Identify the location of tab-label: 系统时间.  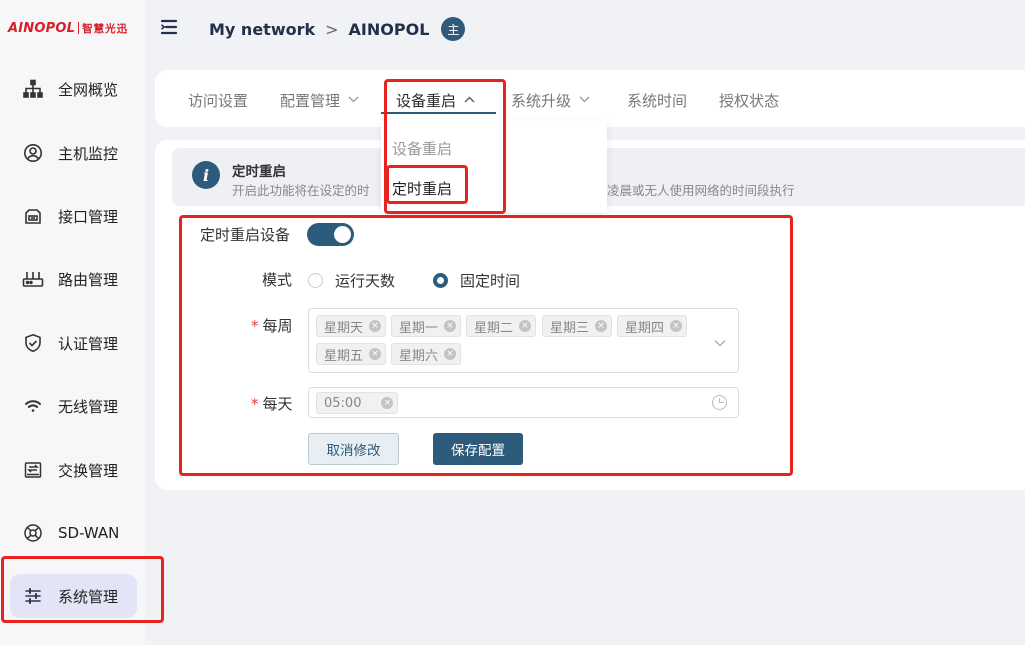
(657, 101).